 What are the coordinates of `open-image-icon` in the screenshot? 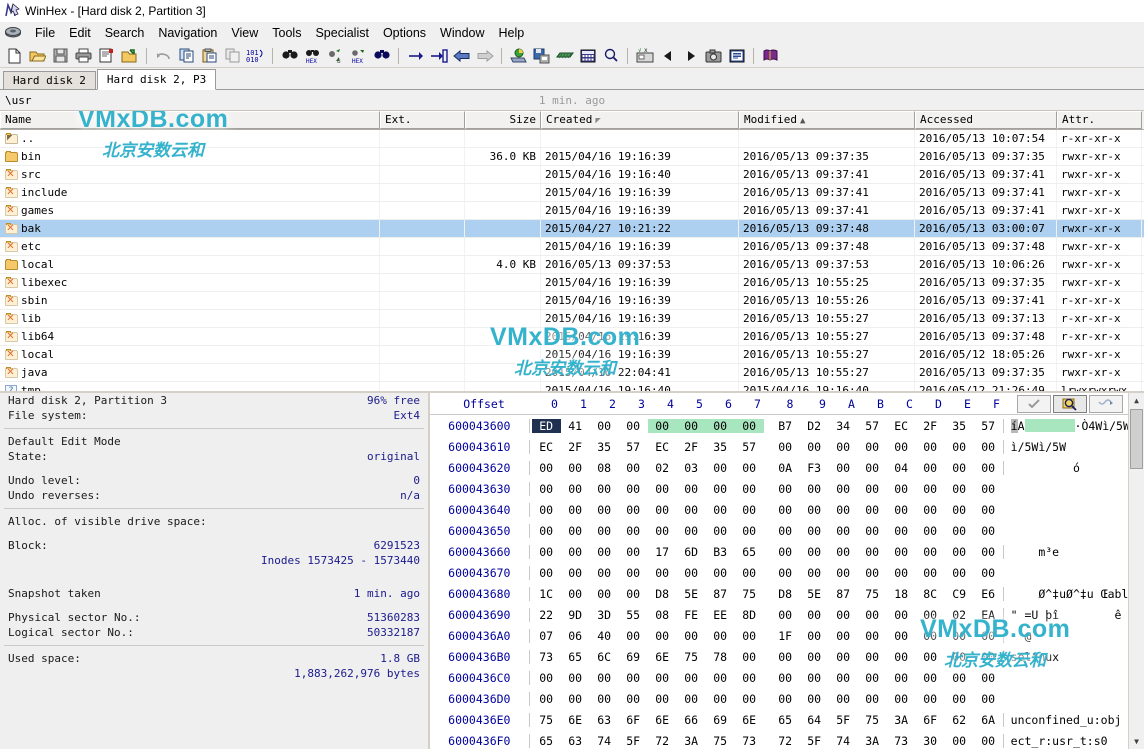 It's located at (518, 55).